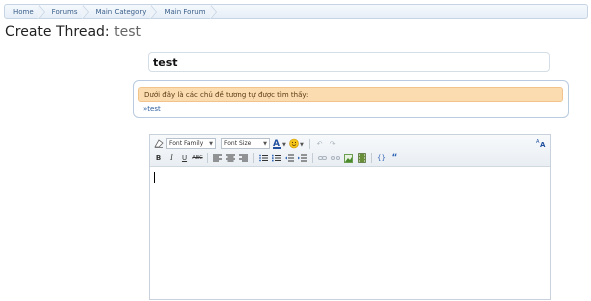 This screenshot has height=301, width=591. I want to click on breadcrumb-main-category: Main Category, so click(123, 12).